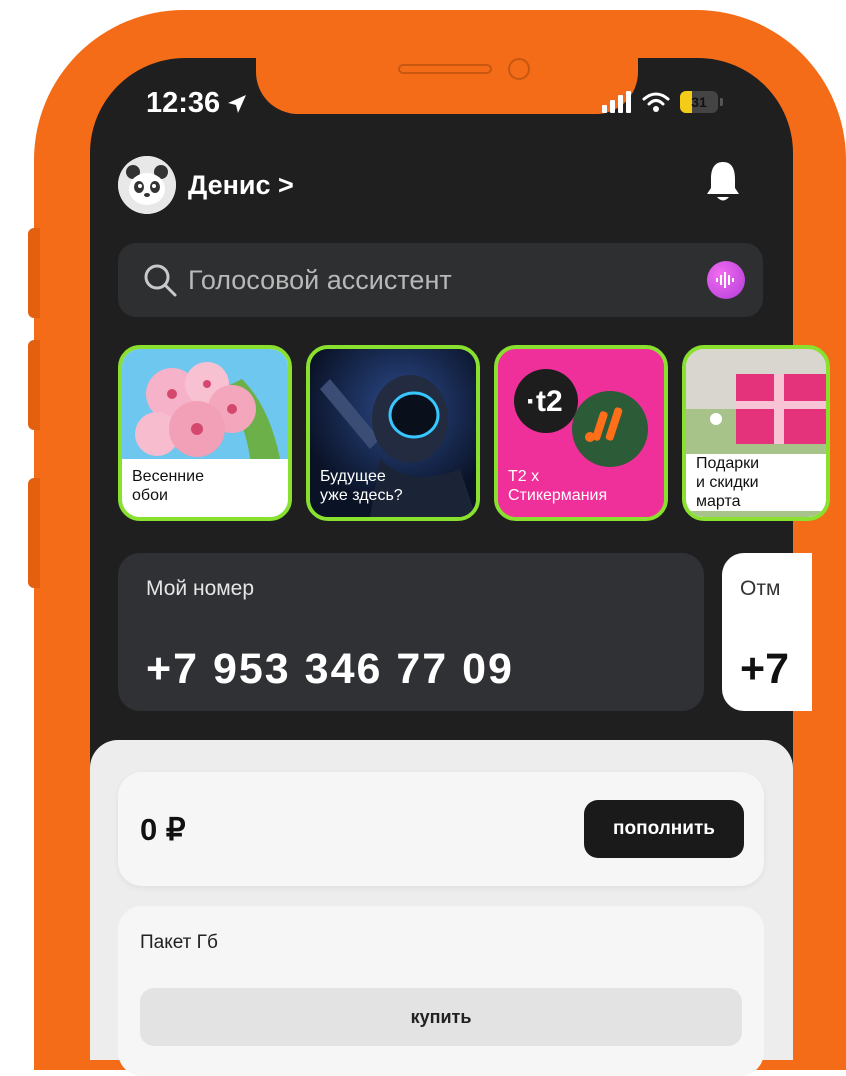  Describe the element at coordinates (558, 486) in the screenshot. I see `story-label: T2 x Стикермания` at that location.